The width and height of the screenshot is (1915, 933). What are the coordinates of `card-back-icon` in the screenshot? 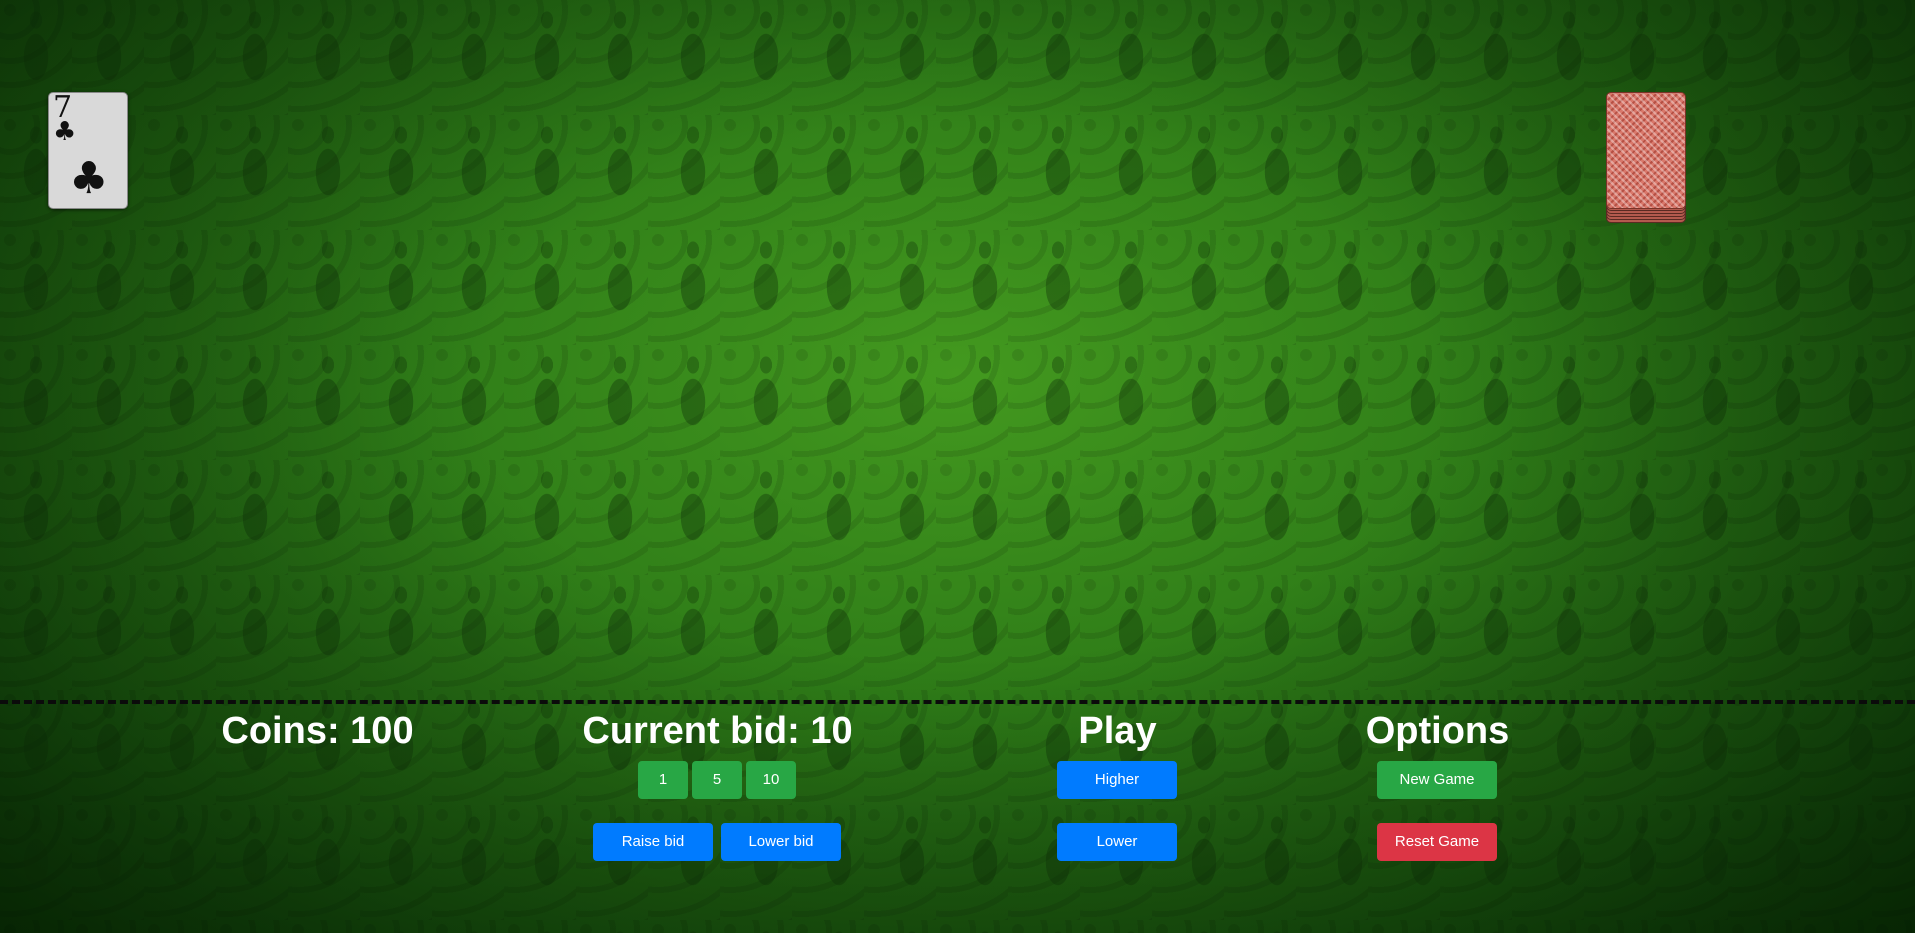 It's located at (1646, 150).